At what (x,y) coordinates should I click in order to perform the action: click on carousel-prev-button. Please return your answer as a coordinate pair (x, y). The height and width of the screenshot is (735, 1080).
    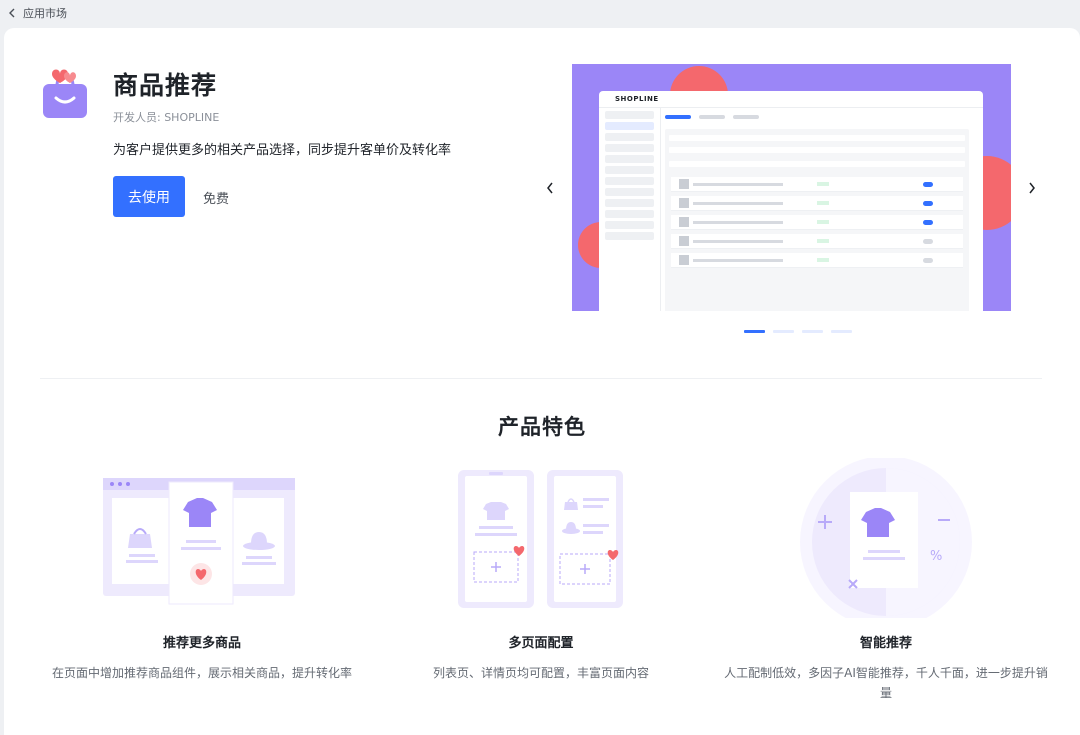
    Looking at the image, I should click on (550, 188).